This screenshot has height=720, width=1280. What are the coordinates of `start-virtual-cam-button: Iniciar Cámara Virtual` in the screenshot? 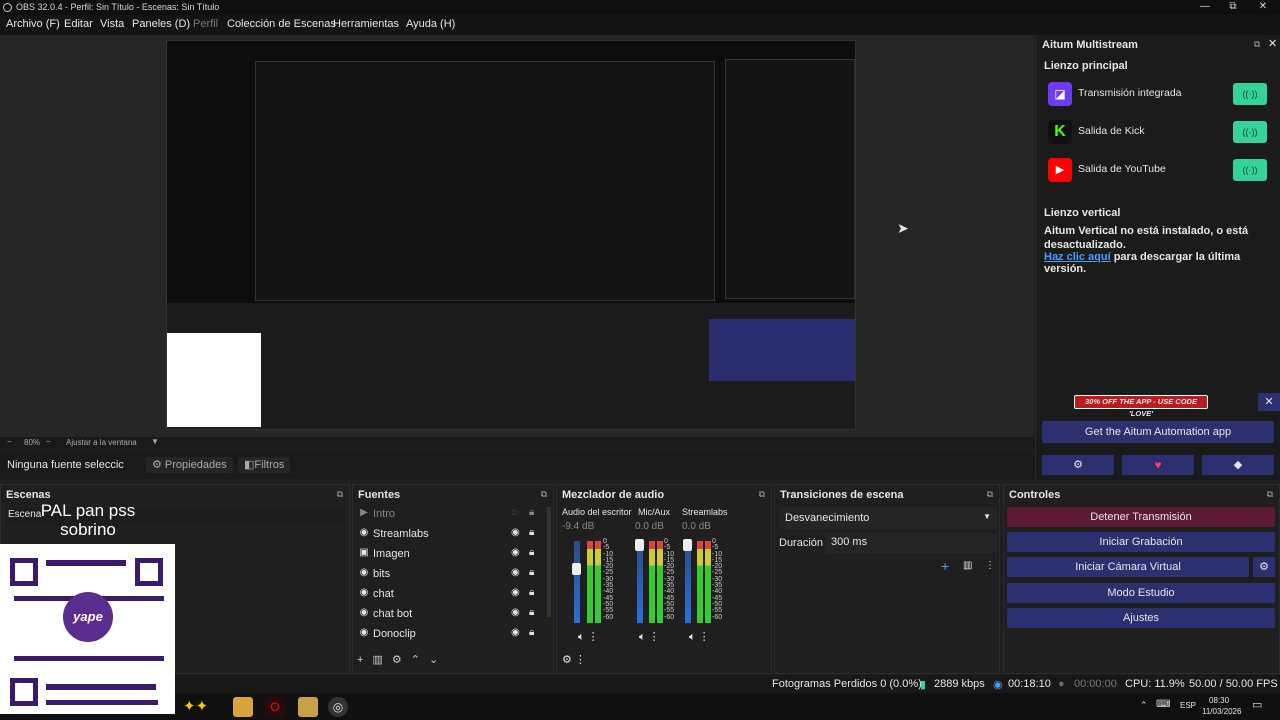 It's located at (1128, 567).